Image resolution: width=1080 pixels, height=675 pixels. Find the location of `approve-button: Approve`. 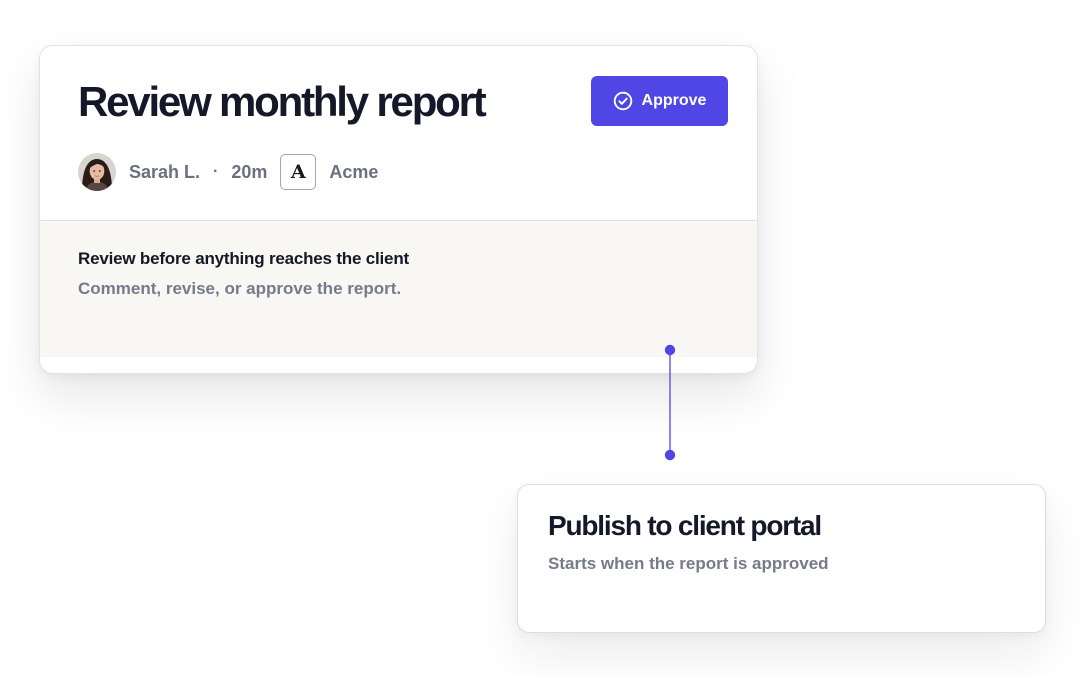

approve-button: Approve is located at coordinates (659, 101).